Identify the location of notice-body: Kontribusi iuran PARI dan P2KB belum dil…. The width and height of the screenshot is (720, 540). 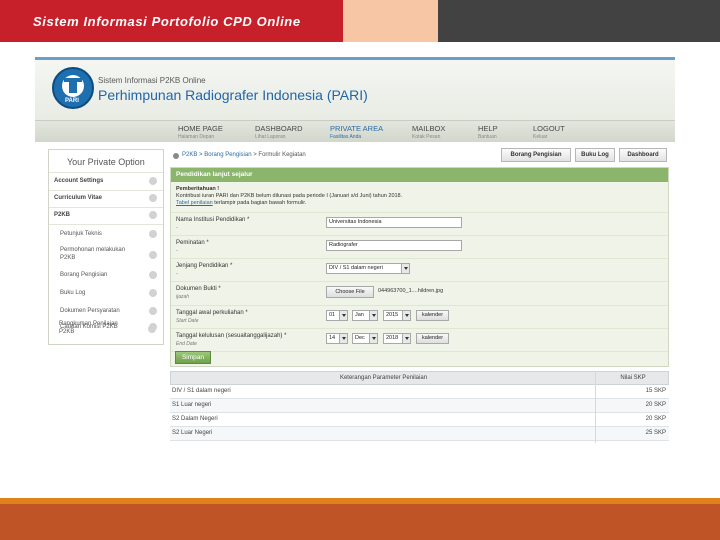
(289, 196).